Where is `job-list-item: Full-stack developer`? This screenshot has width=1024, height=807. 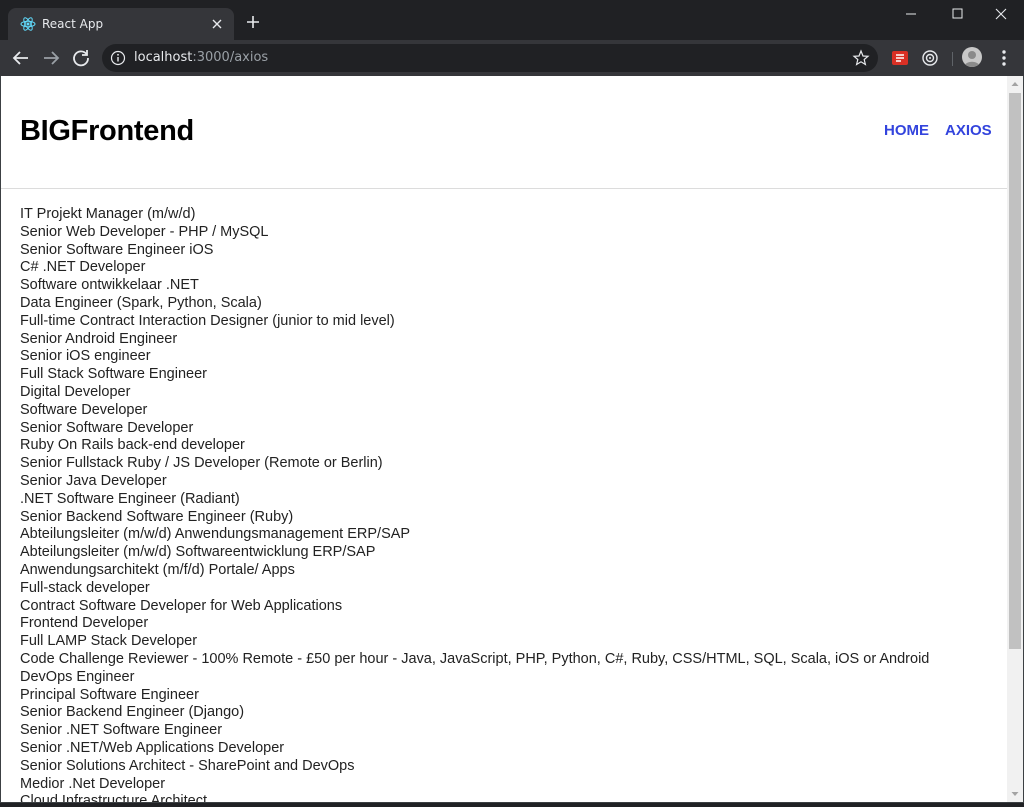 job-list-item: Full-stack developer is located at coordinates (85, 587).